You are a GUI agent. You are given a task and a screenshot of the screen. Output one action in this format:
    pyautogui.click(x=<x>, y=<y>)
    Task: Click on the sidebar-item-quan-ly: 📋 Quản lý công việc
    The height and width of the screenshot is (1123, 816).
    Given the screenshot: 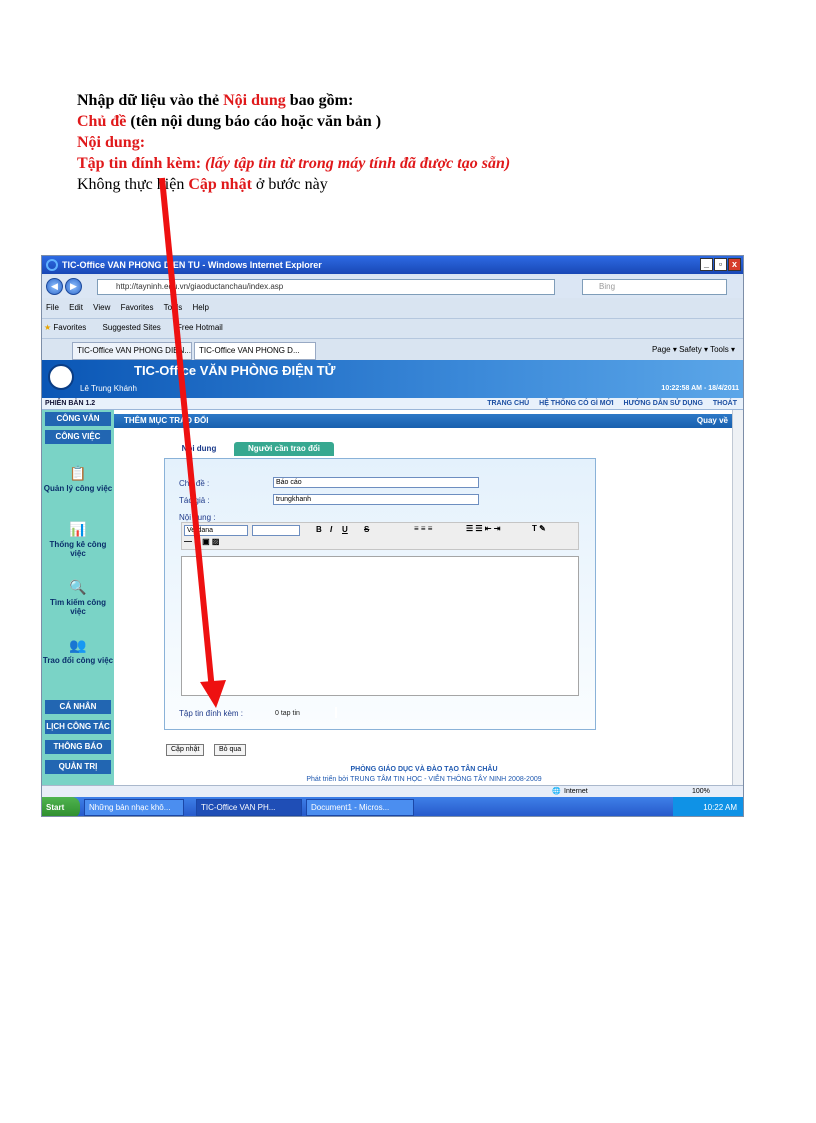 What is the action you would take?
    pyautogui.click(x=78, y=478)
    